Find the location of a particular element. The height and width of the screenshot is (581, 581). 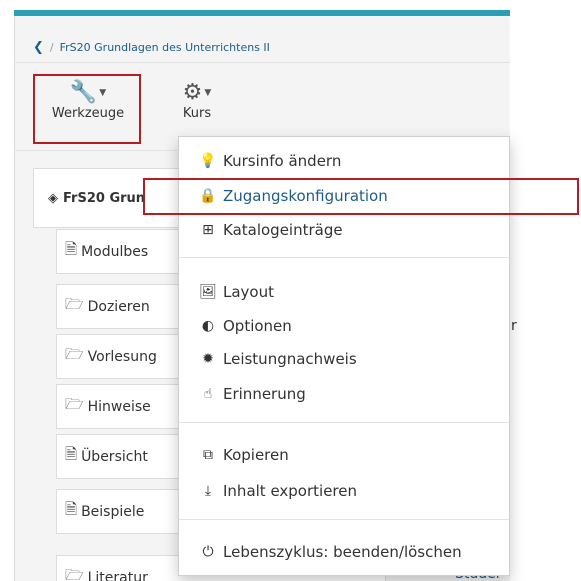

menu-item-label: Optionen is located at coordinates (257, 326).